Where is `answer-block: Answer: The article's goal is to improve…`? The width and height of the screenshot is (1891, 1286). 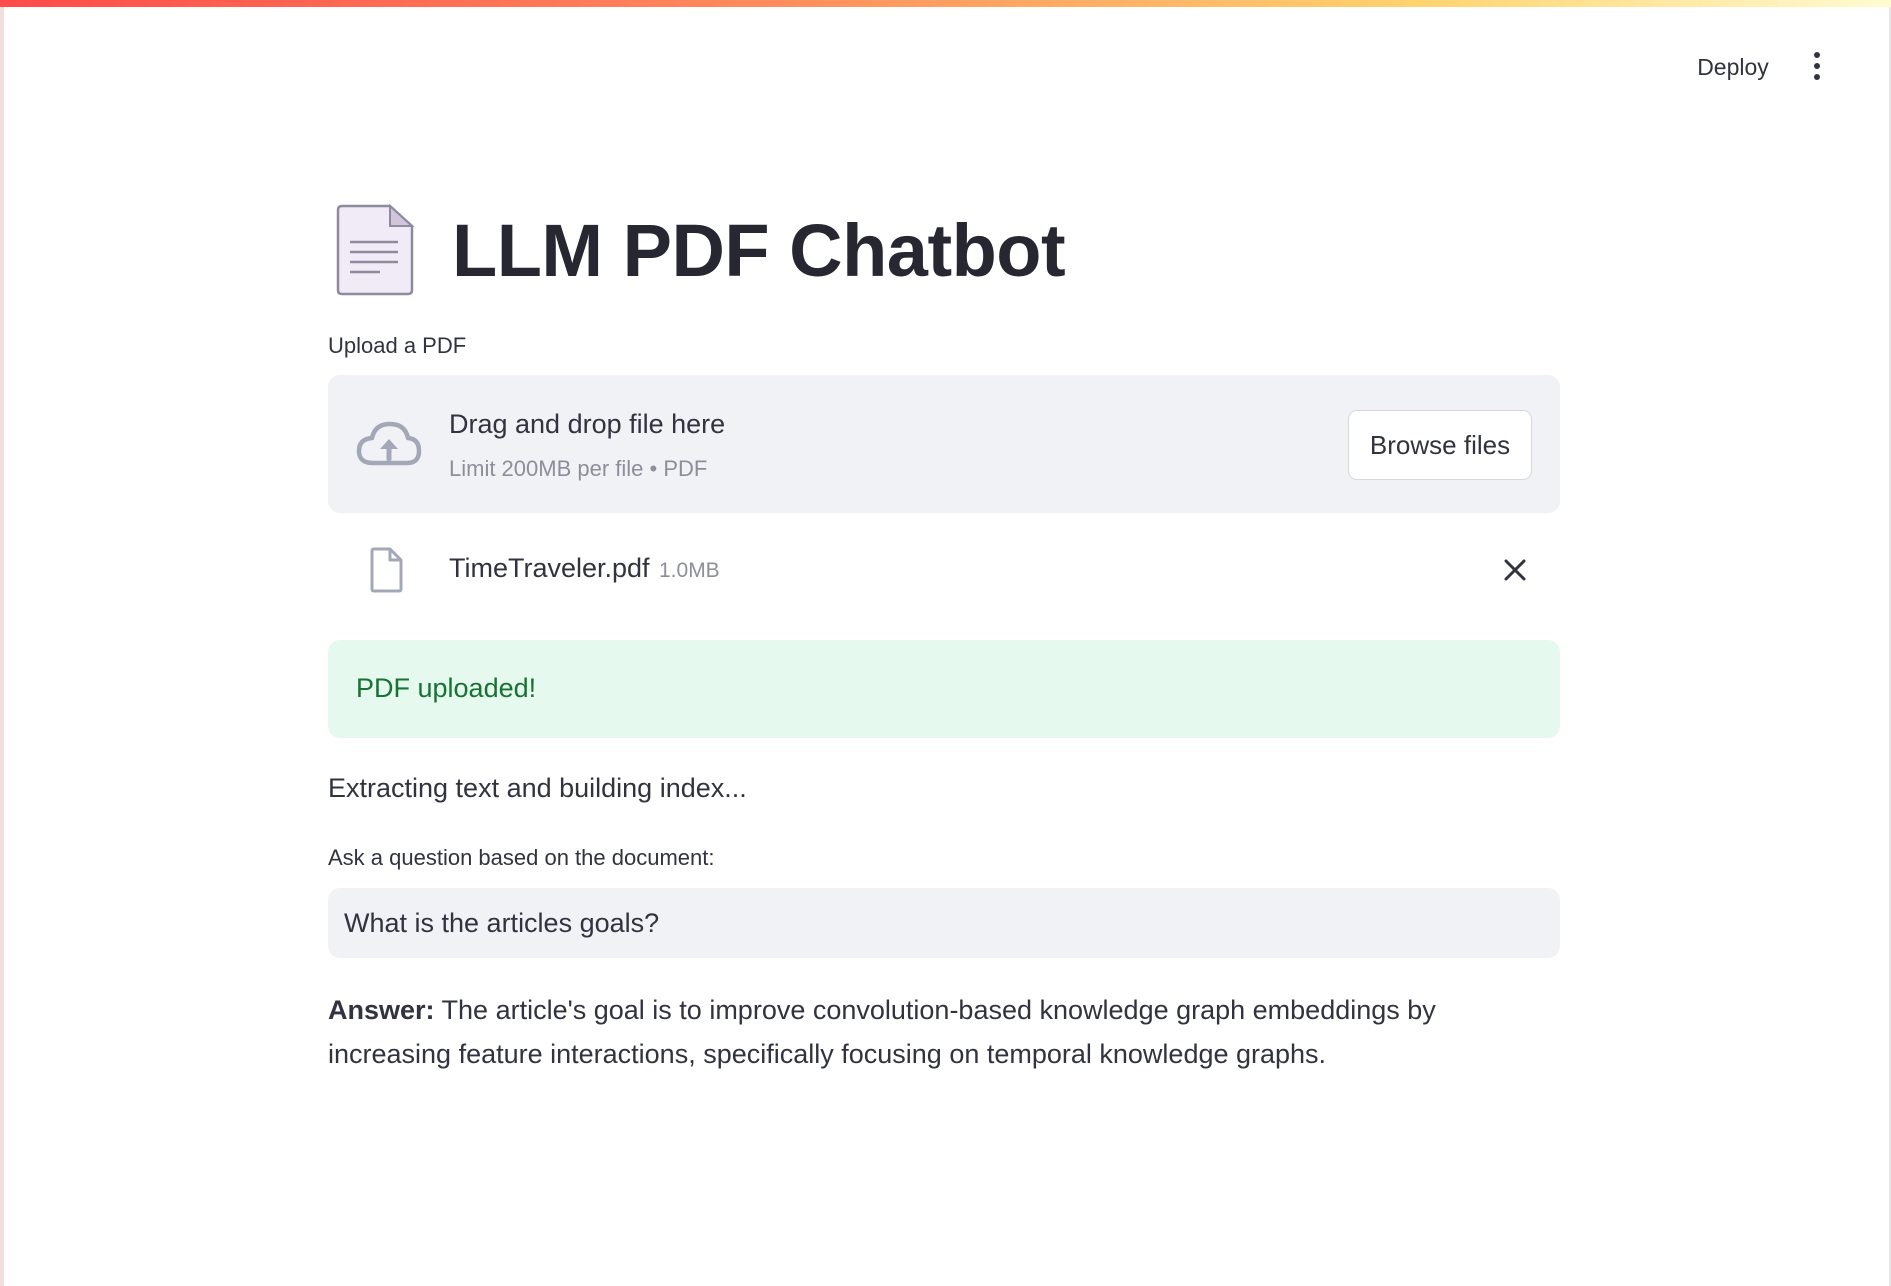
answer-block: Answer: The article's goal is to improve… is located at coordinates (944, 1032).